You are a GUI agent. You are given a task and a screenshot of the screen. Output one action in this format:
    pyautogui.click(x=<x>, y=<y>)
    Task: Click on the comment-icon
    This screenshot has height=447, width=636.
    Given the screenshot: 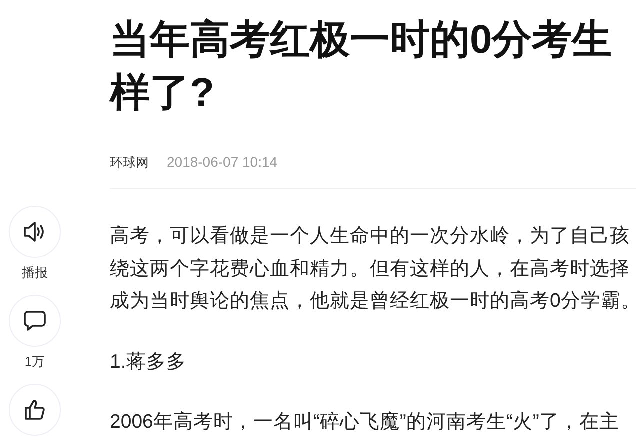 What is the action you would take?
    pyautogui.click(x=35, y=321)
    